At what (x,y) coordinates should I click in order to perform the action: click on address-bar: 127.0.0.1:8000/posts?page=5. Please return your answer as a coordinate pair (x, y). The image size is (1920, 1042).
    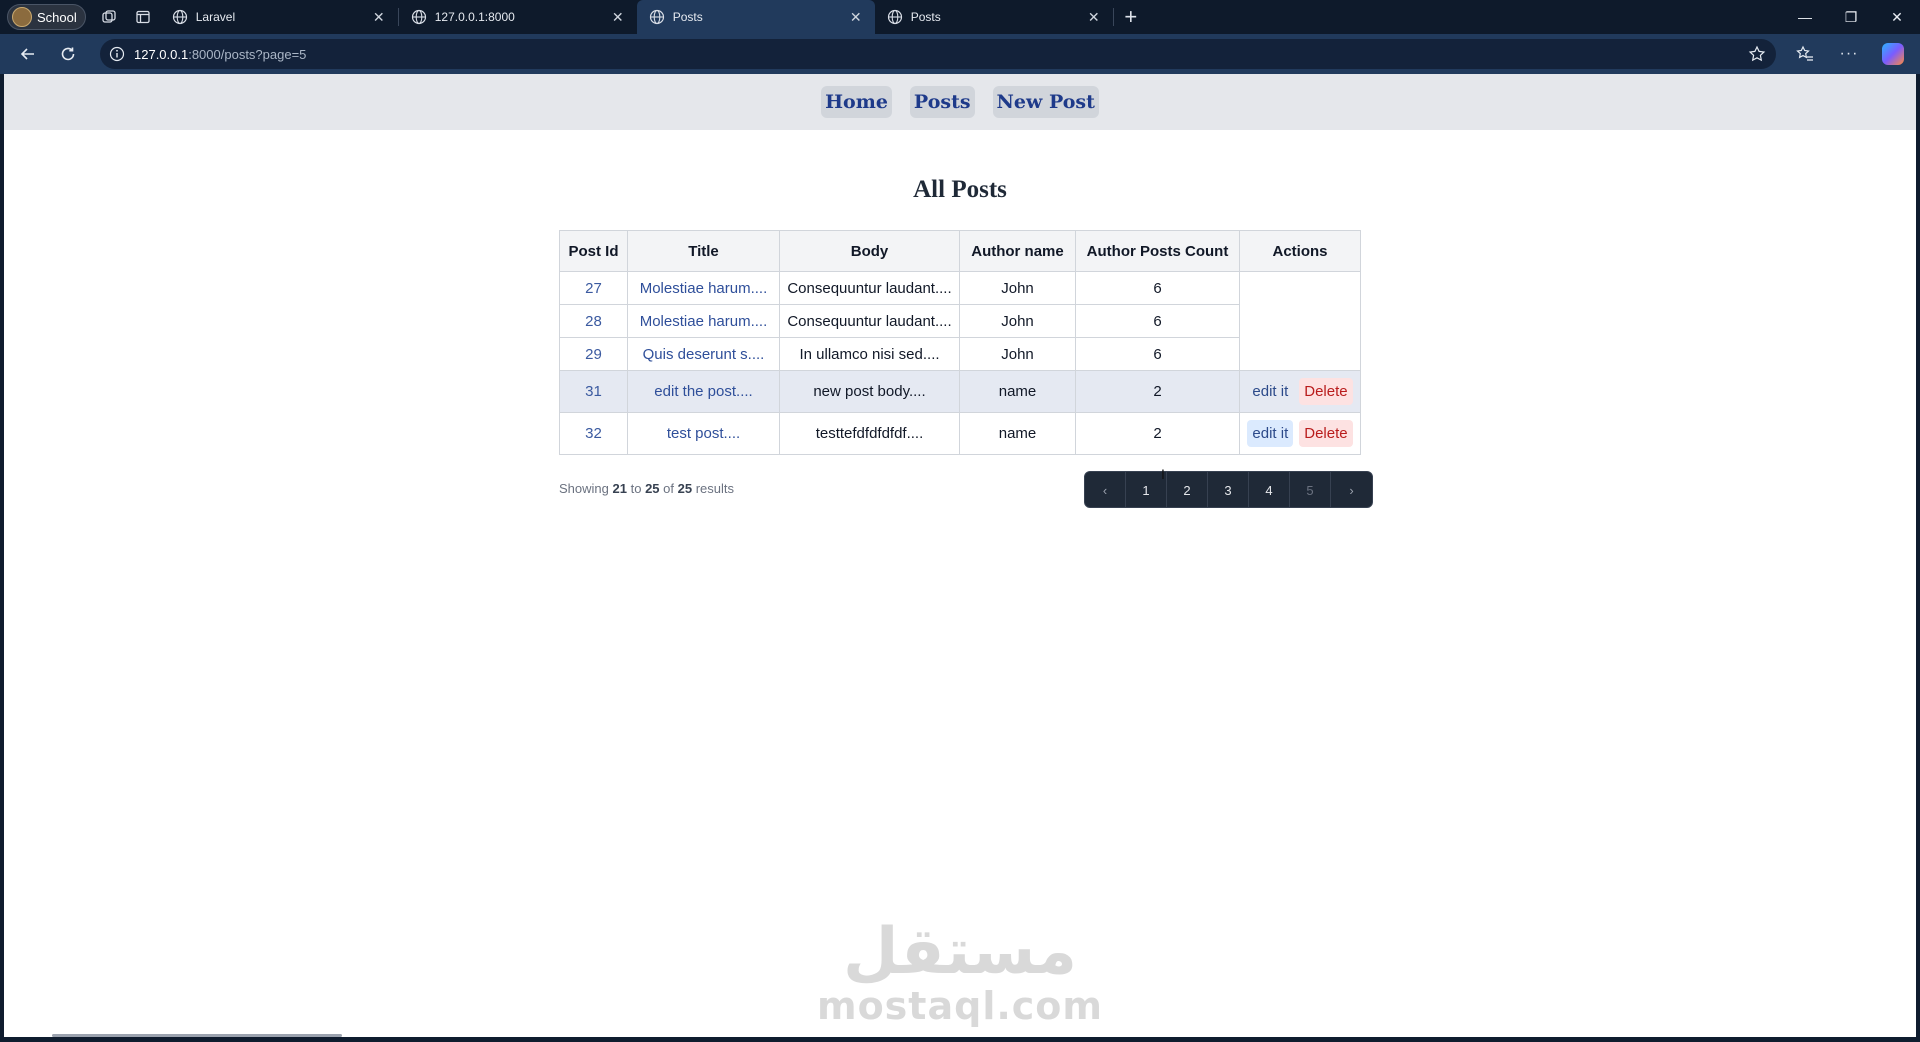
    Looking at the image, I should click on (938, 54).